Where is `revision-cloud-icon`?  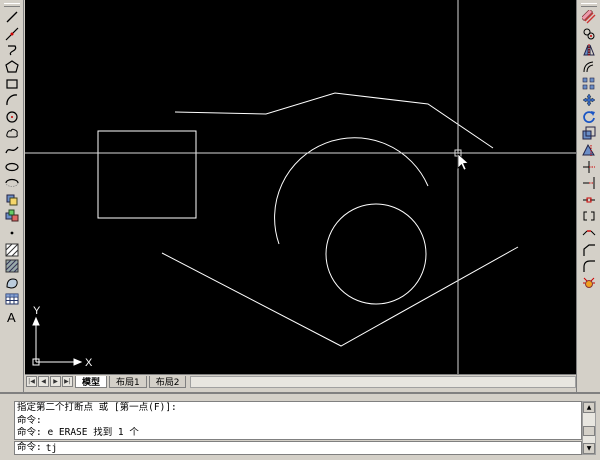
revision-cloud-icon is located at coordinates (12, 133).